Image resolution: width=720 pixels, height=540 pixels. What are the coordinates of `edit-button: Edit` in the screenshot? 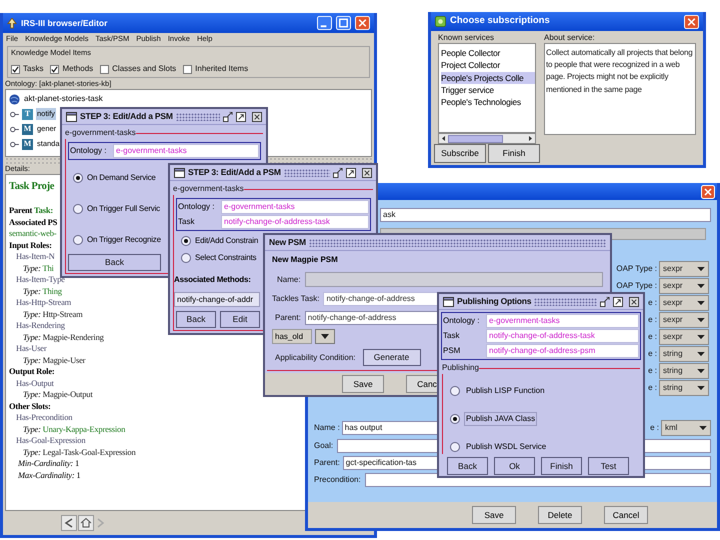 It's located at (240, 319).